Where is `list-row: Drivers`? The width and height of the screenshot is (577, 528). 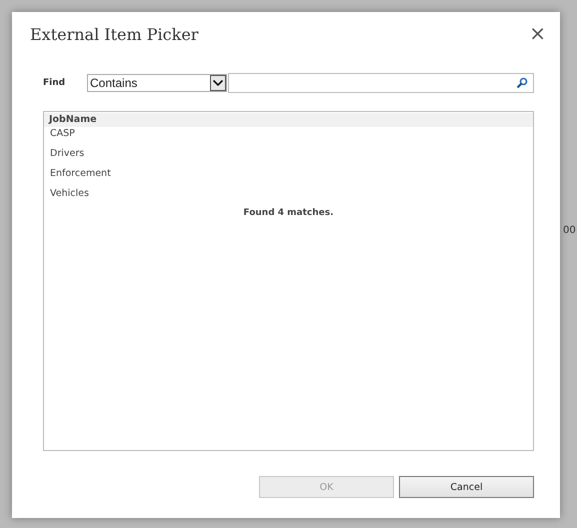
list-row: Drivers is located at coordinates (288, 154).